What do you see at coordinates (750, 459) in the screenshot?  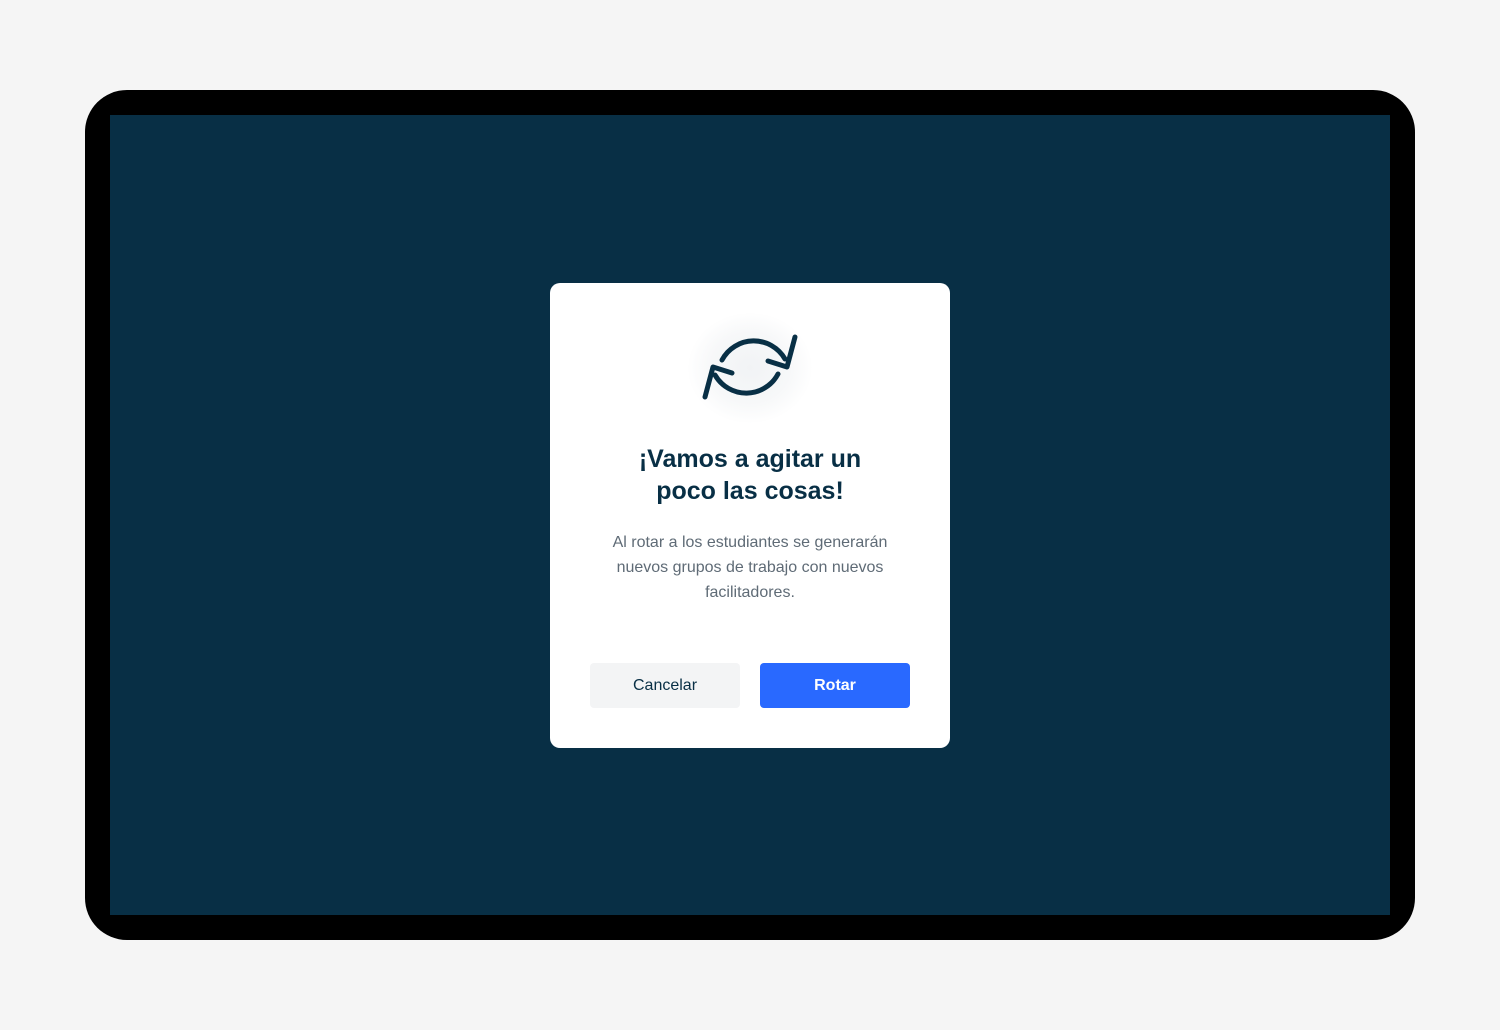 I see `dialog-title-line-1: ¡Vamos a agitar un` at bounding box center [750, 459].